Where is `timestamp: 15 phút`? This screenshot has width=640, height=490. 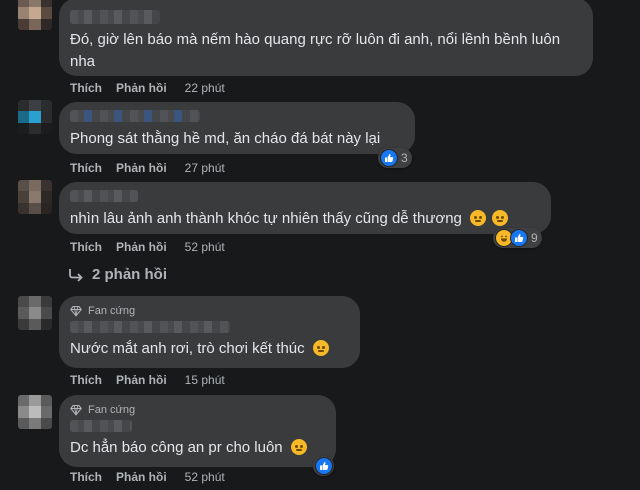 timestamp: 15 phút is located at coordinates (205, 380).